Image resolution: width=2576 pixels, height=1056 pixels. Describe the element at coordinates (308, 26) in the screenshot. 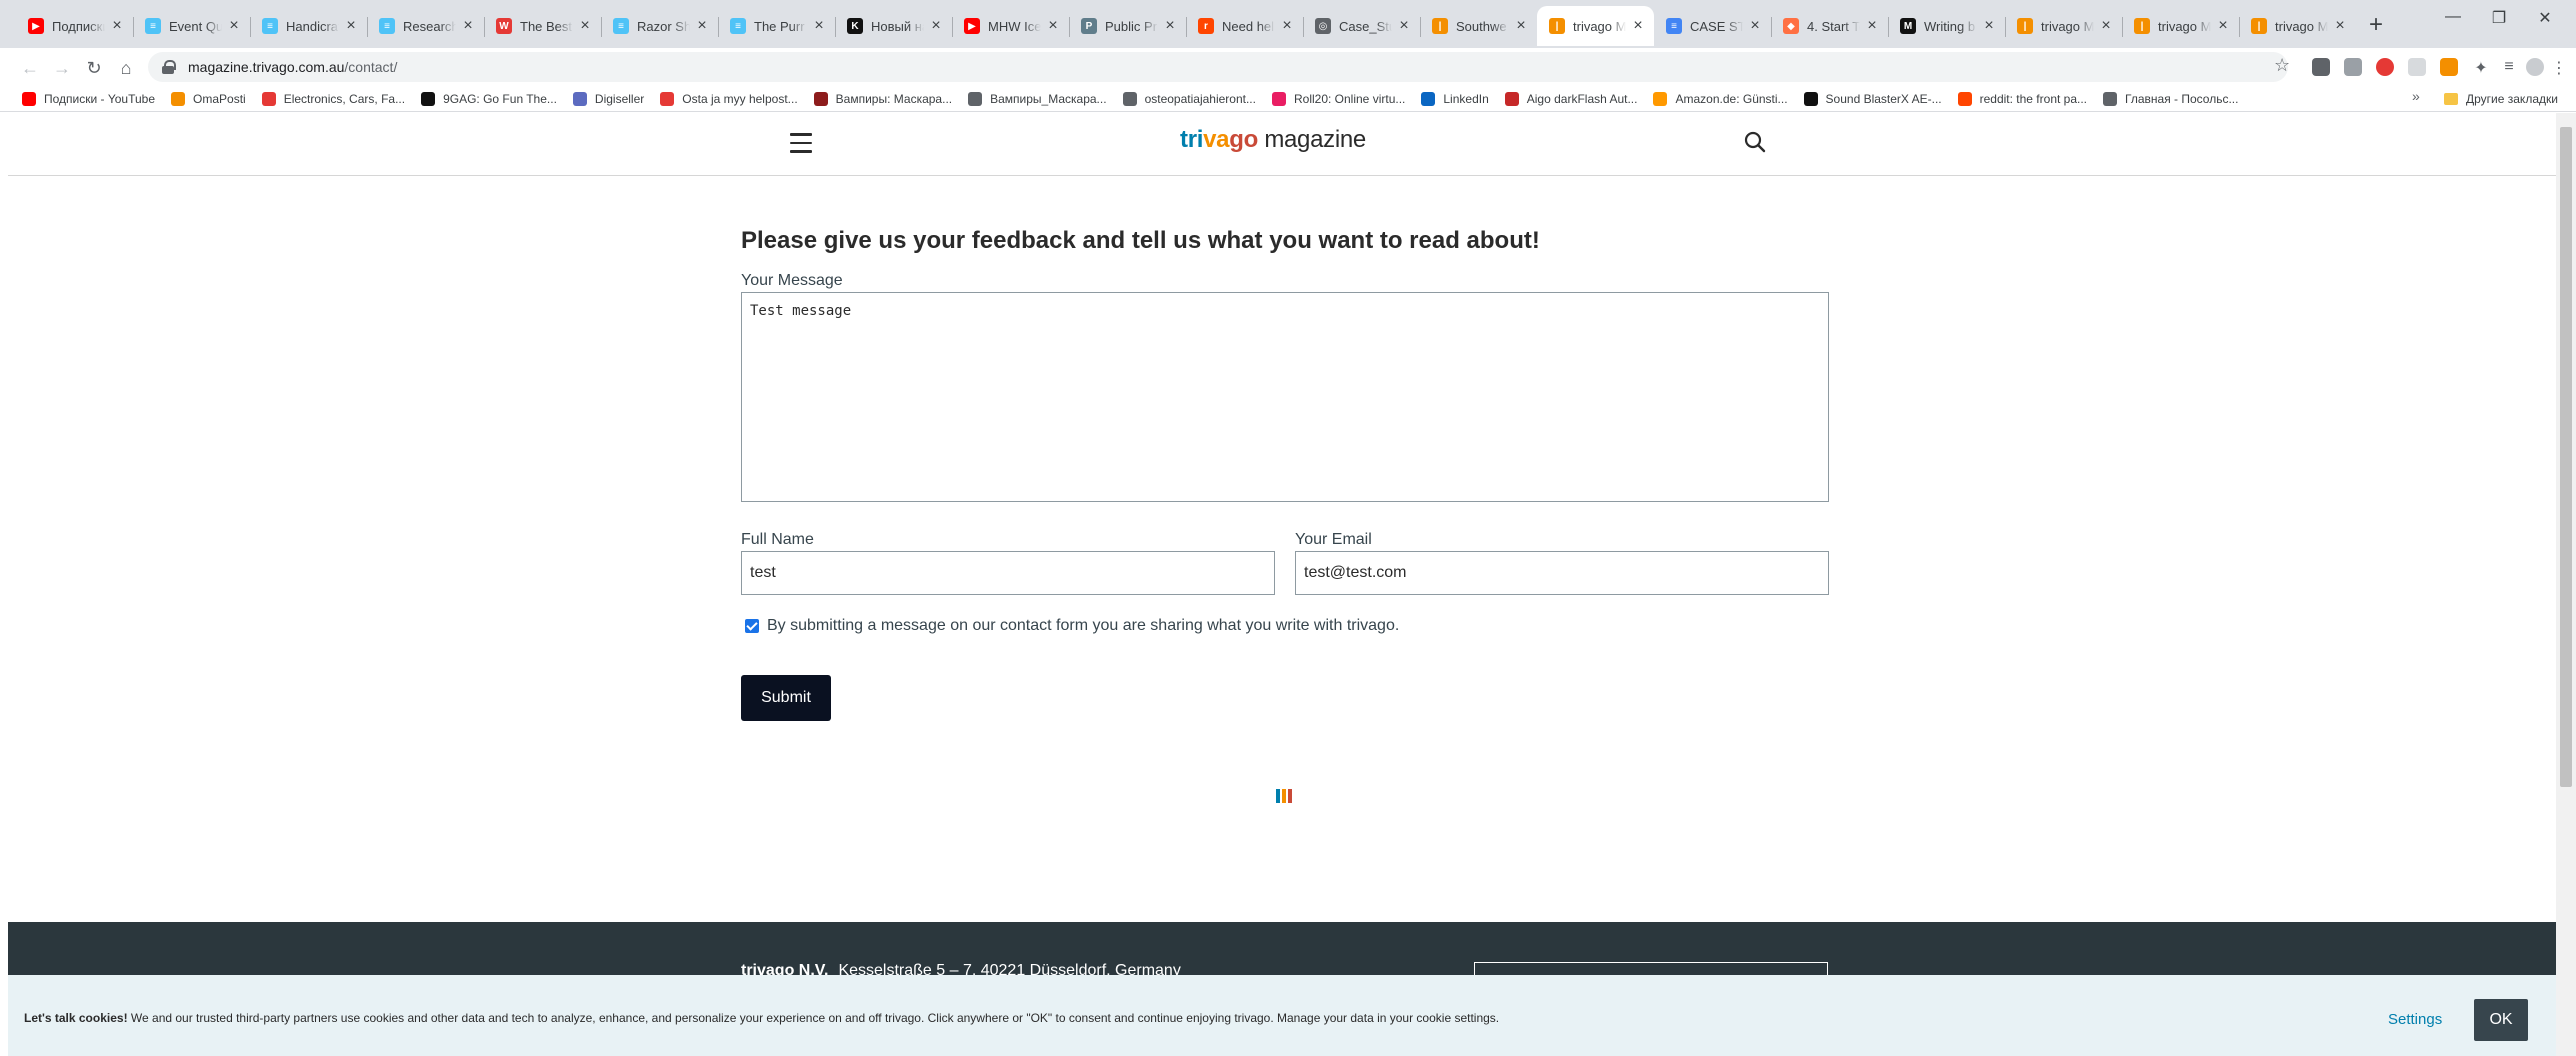

I see `browser-tab: ≡ Handicraf ×` at that location.